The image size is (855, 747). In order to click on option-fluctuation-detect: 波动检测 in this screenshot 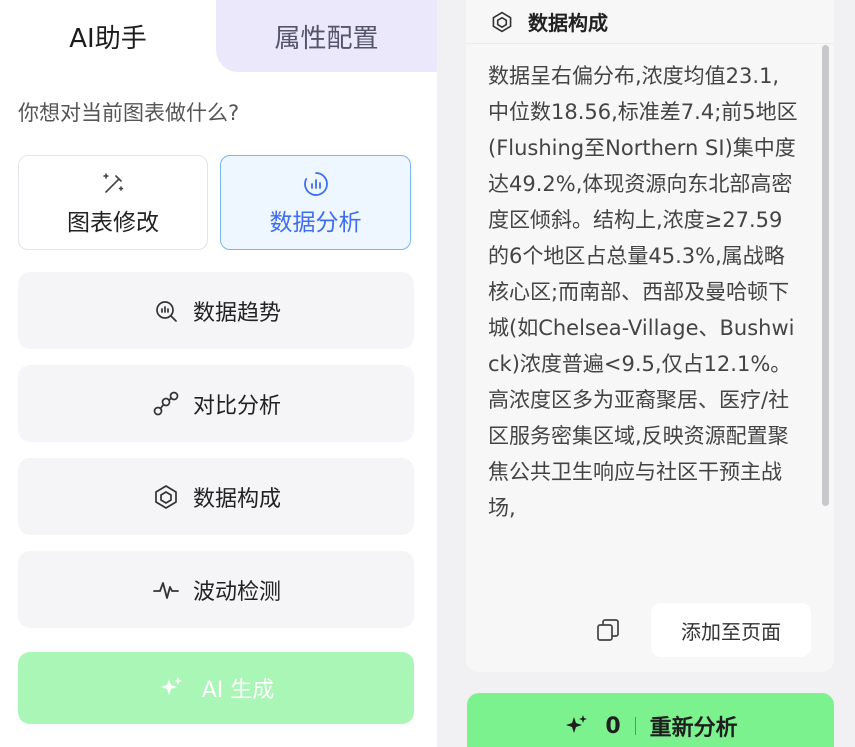, I will do `click(216, 589)`.